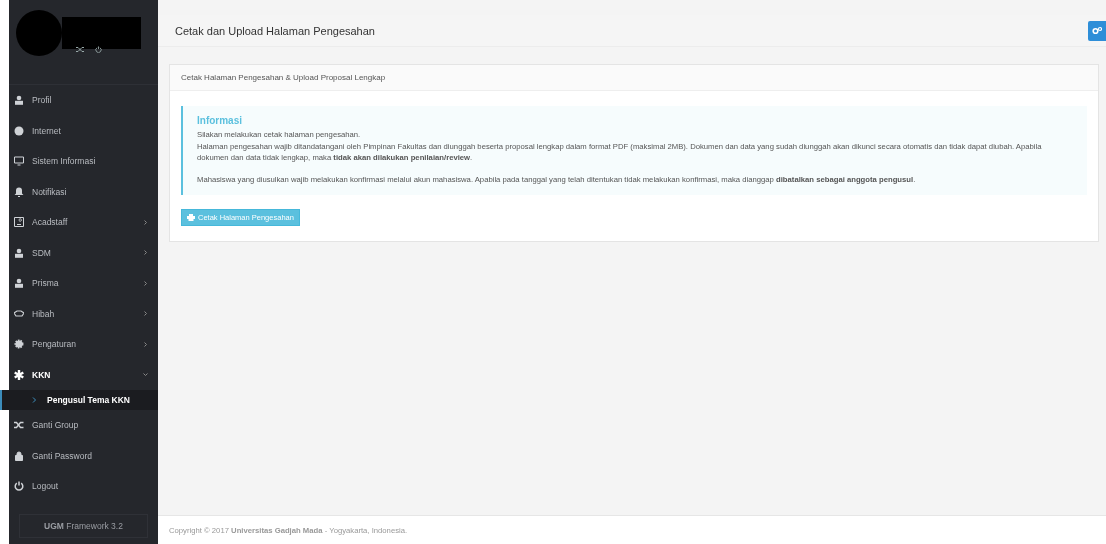  Describe the element at coordinates (39, 33) in the screenshot. I see `avatar` at that location.